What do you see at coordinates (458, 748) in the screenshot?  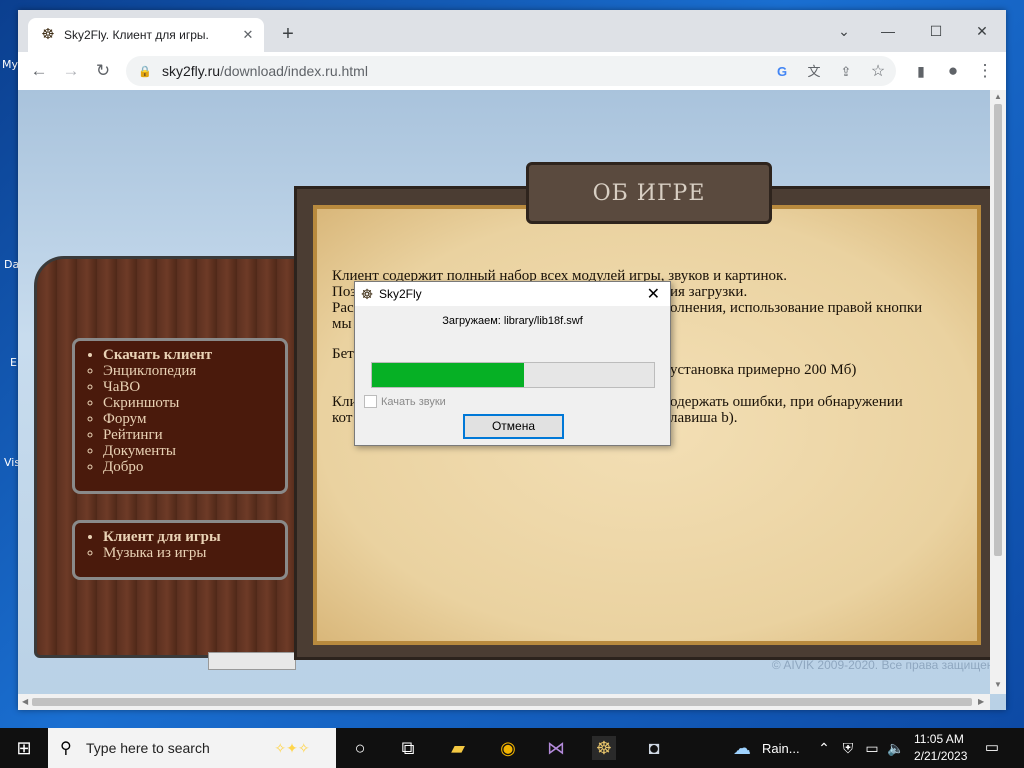 I see `file-explorer-icon: ▰` at bounding box center [458, 748].